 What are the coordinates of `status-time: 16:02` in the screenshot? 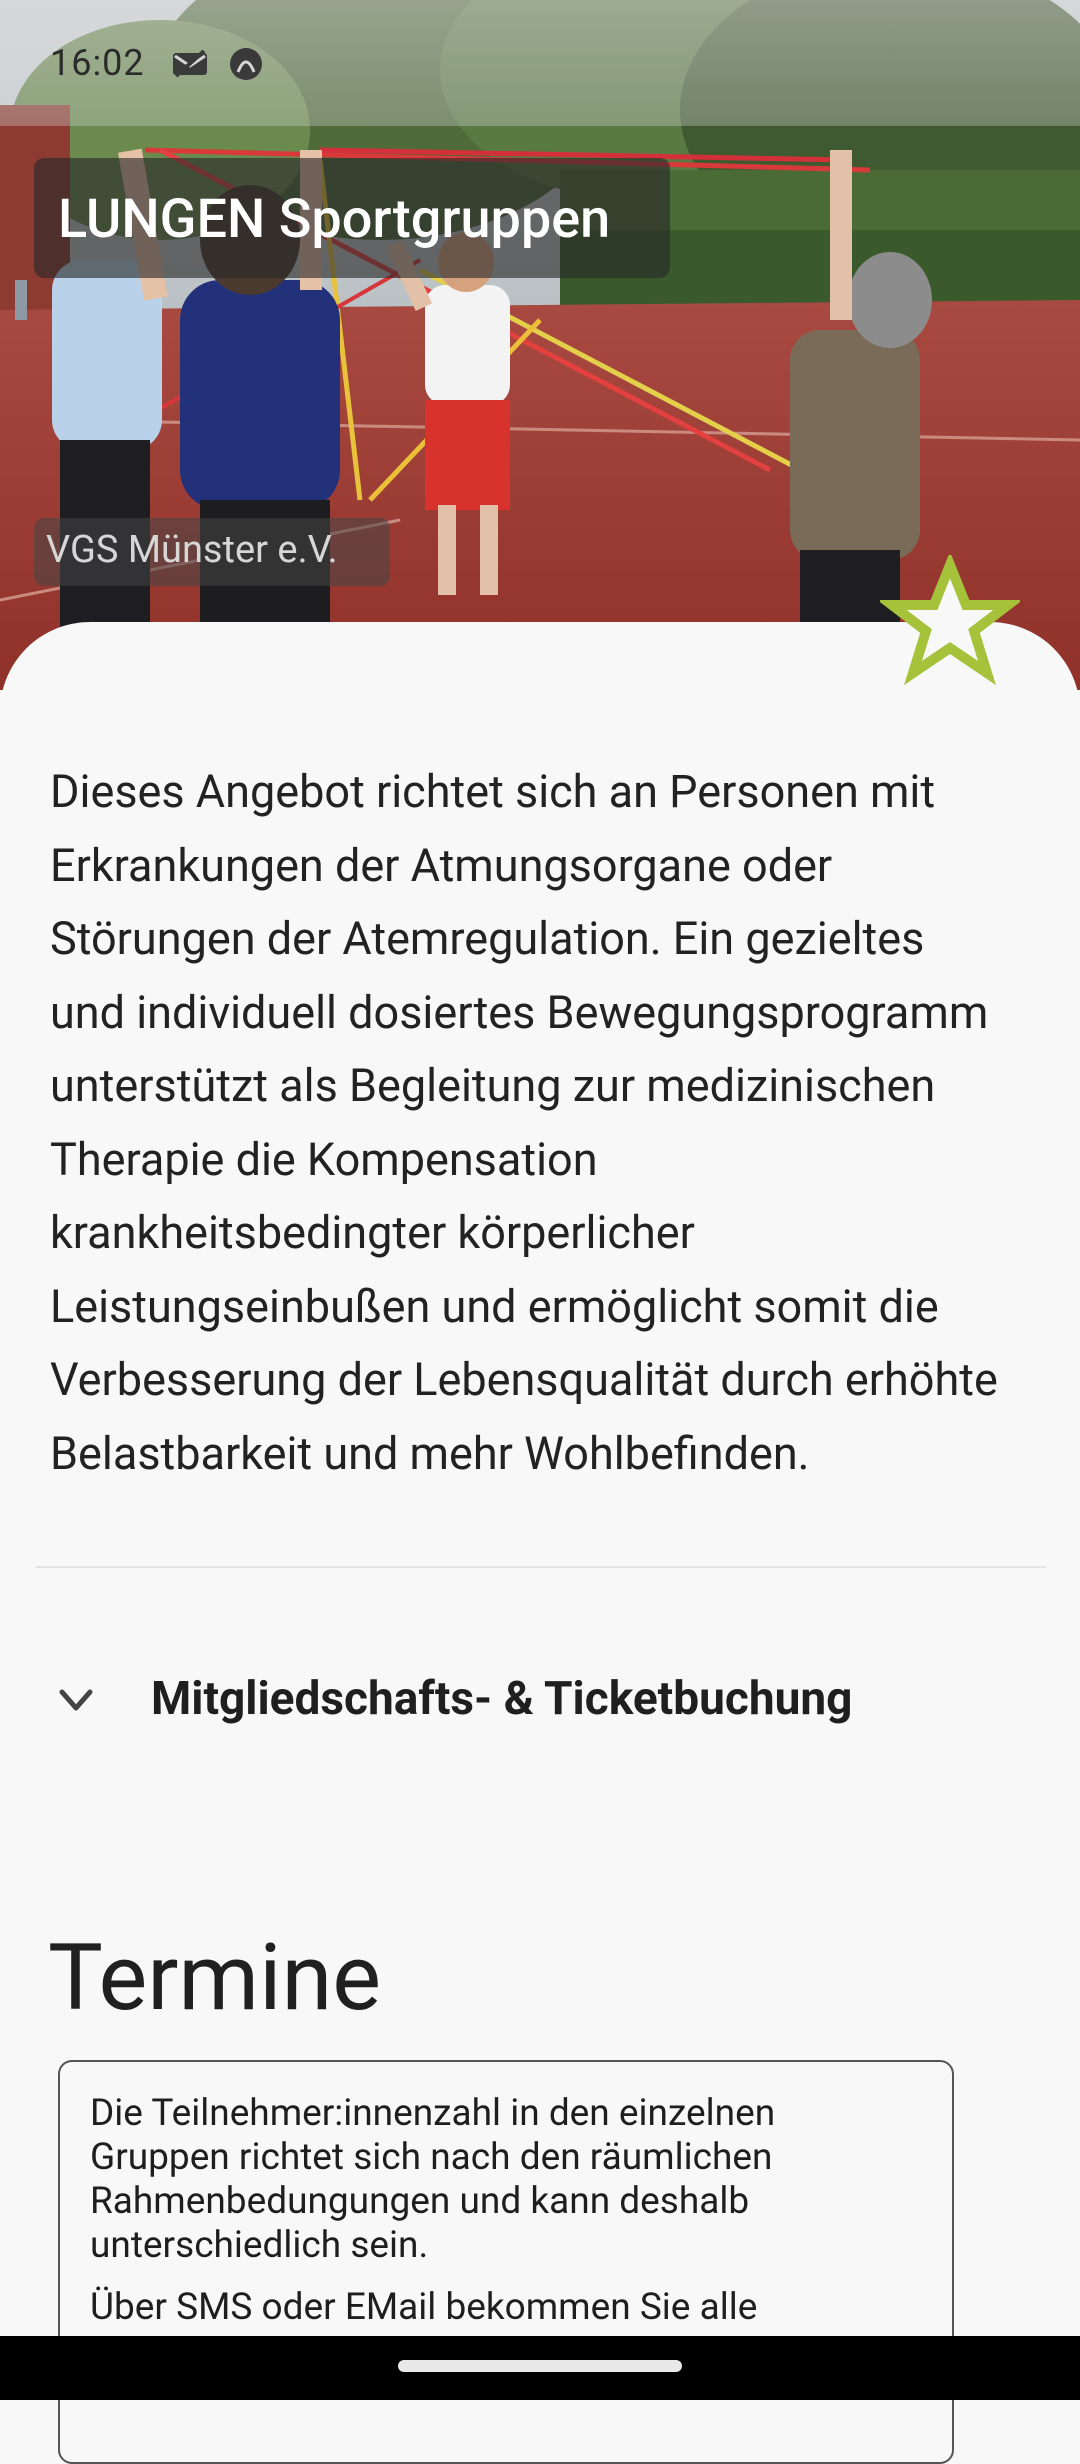 It's located at (97, 63).